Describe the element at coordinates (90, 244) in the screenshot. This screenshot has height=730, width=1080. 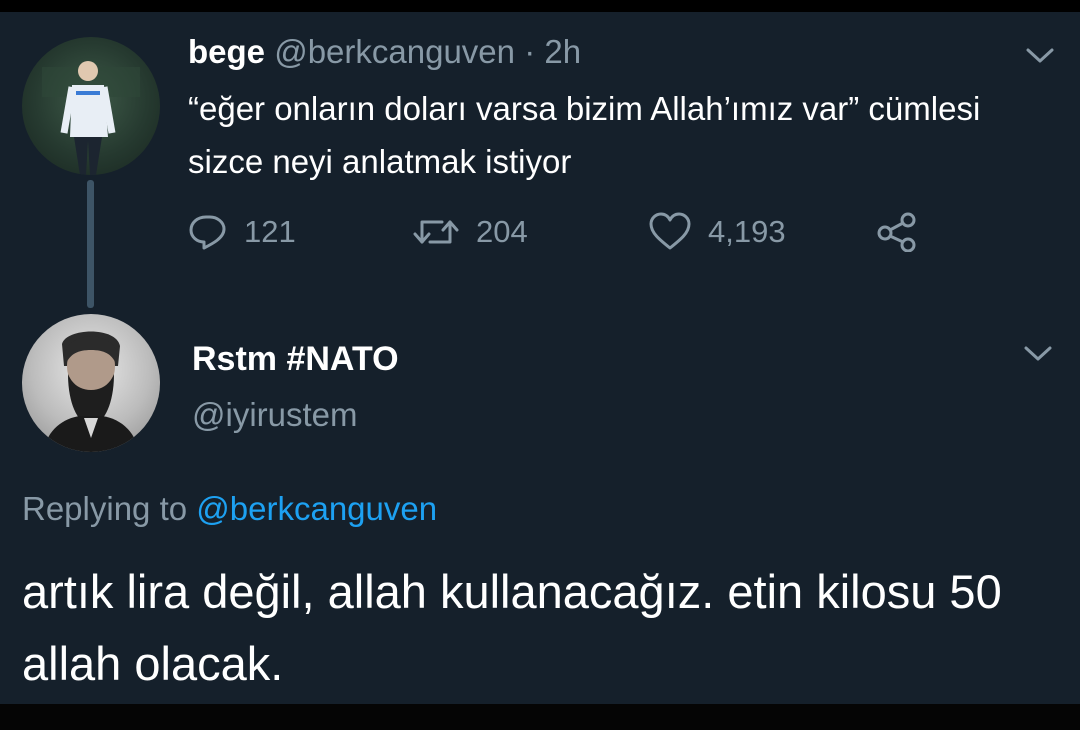
I see `thread-connector` at that location.